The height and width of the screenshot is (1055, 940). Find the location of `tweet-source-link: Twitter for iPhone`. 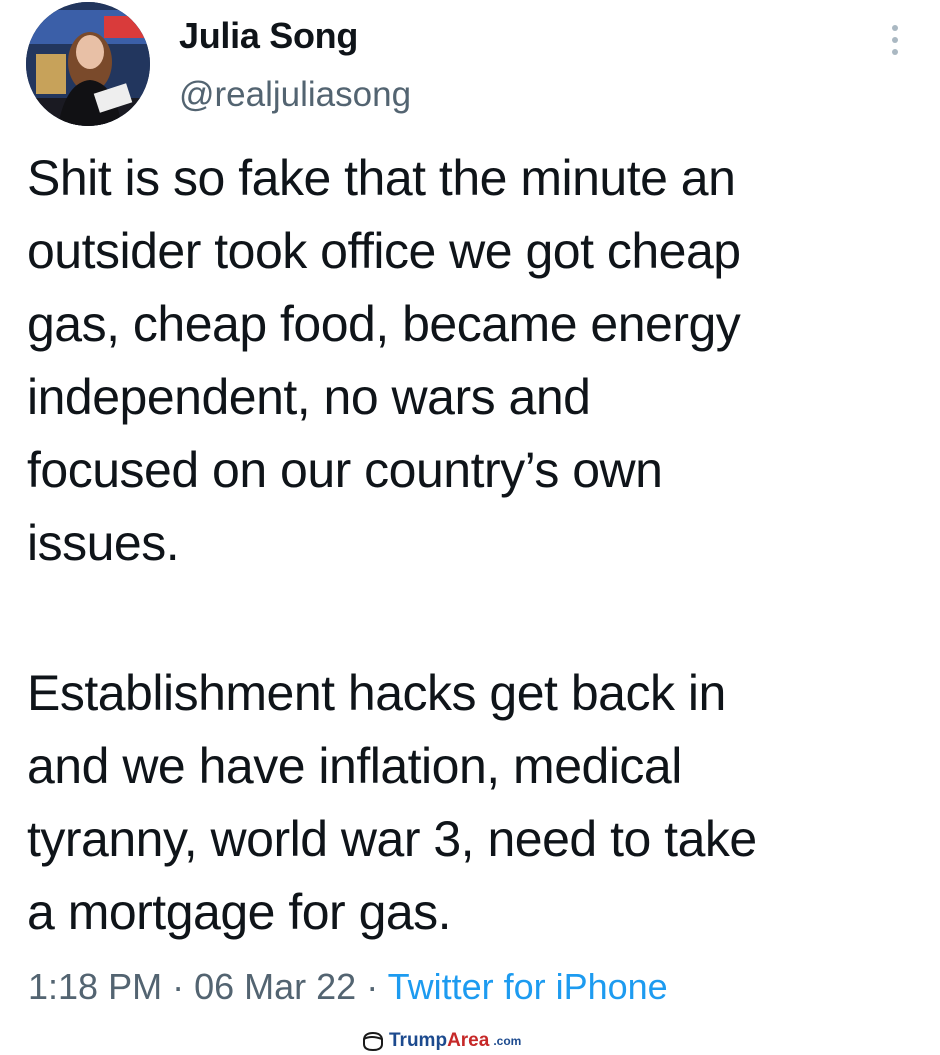

tweet-source-link: Twitter for iPhone is located at coordinates (528, 986).